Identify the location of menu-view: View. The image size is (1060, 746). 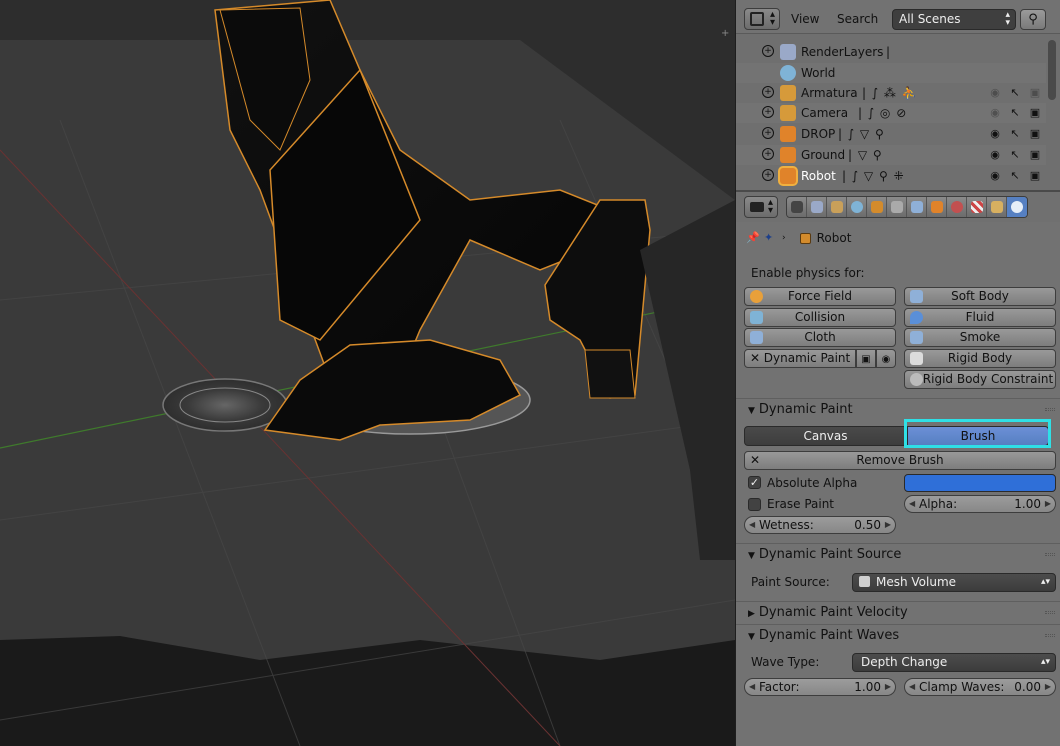
(805, 19).